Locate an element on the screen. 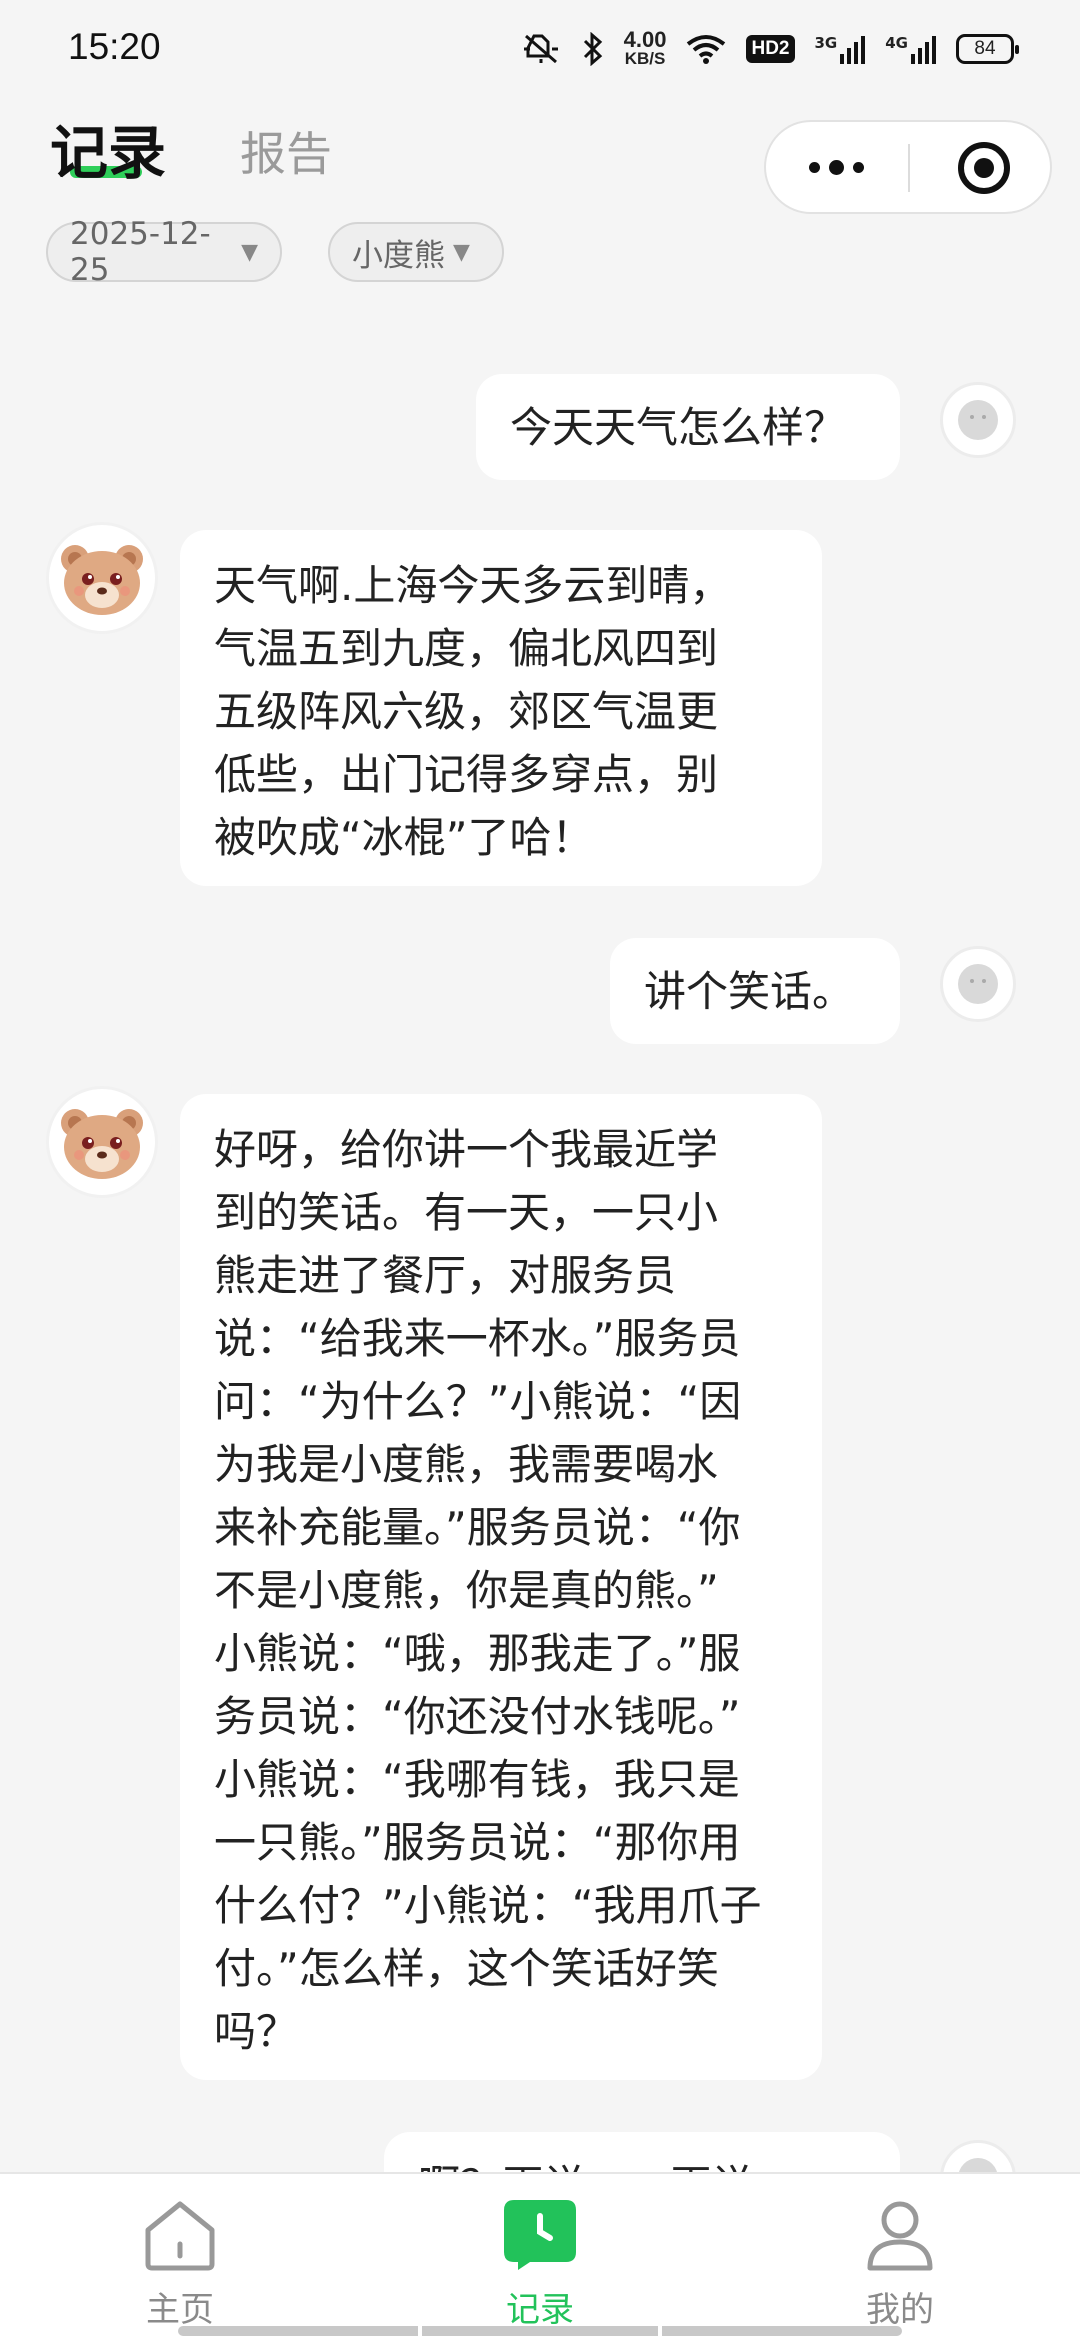 This screenshot has width=1080, height=2342. bot-message-line: 到的笑话。有一天，一只小 is located at coordinates (466, 1212).